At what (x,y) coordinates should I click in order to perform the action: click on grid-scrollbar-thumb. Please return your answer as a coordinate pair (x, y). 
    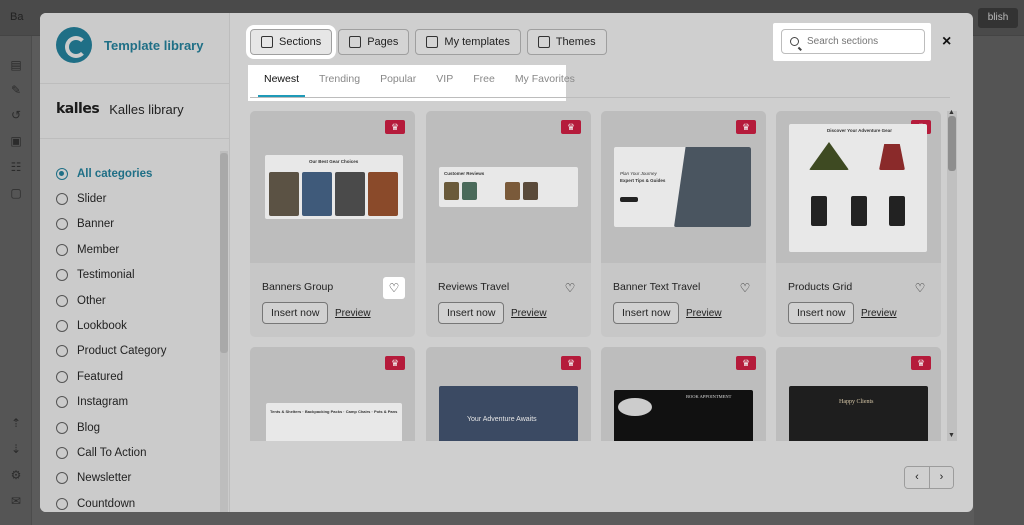
    Looking at the image, I should click on (952, 143).